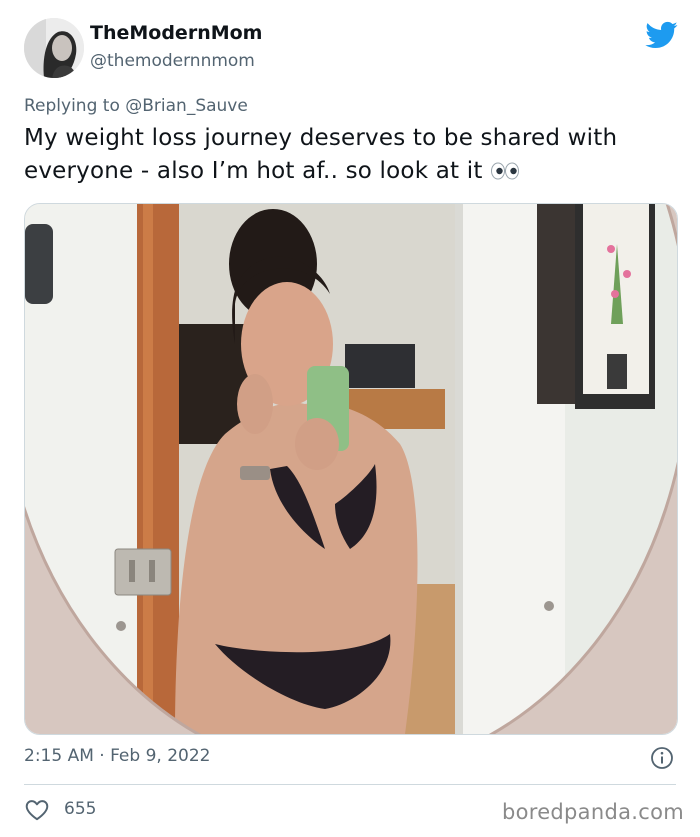 The image size is (700, 837). I want to click on display-name: TheModernMom, so click(176, 33).